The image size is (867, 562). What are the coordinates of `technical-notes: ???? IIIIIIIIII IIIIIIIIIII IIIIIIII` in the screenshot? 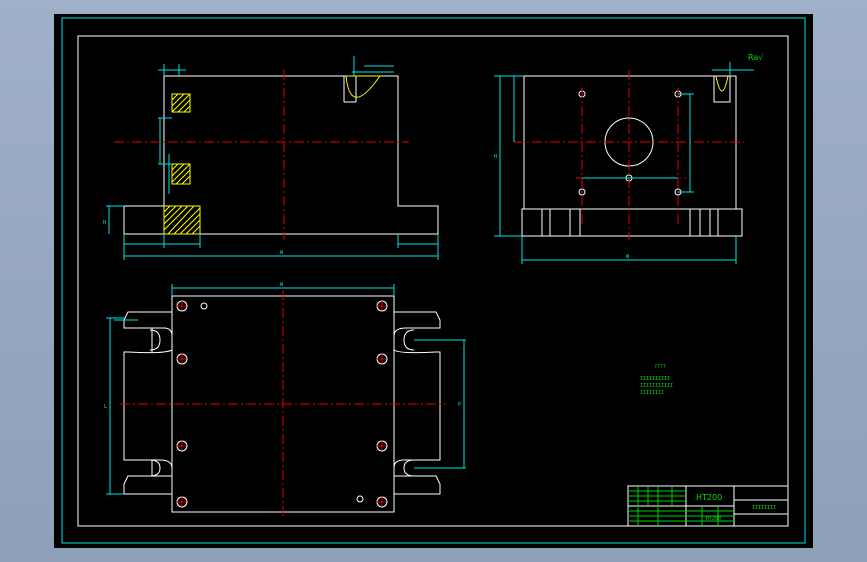 It's located at (656, 380).